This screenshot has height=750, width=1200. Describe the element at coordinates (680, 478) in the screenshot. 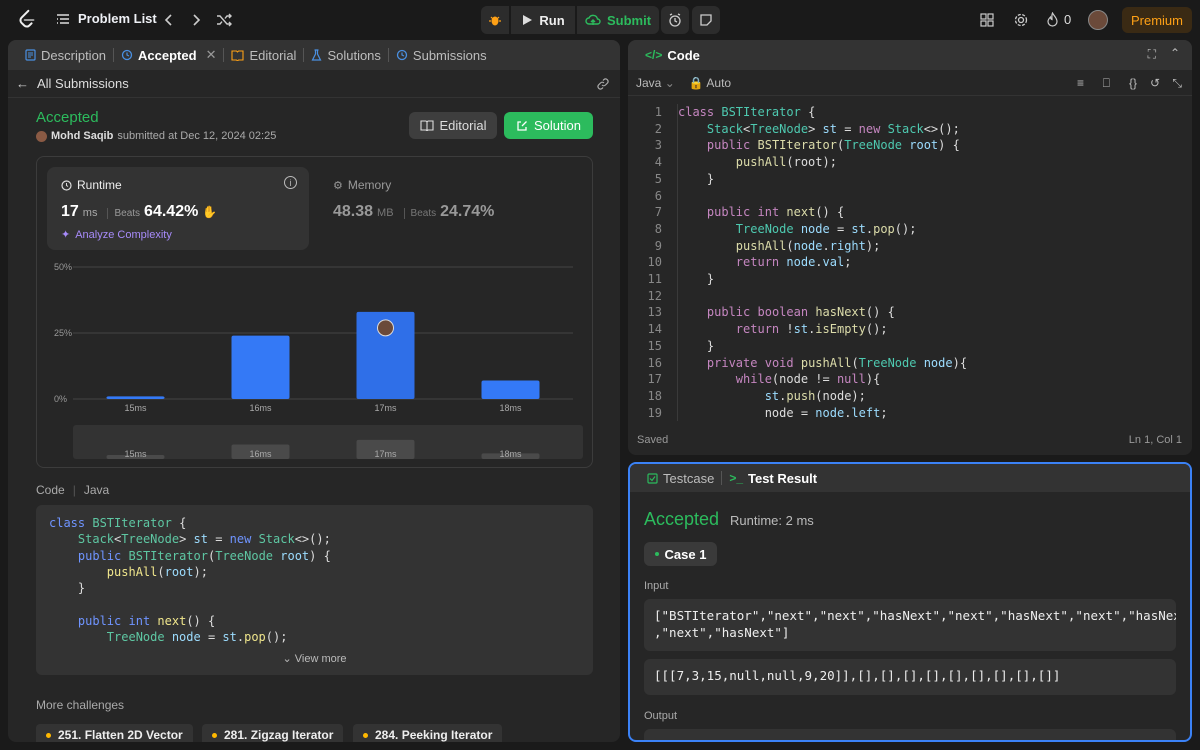

I see `tab-testcase: Testcase` at that location.